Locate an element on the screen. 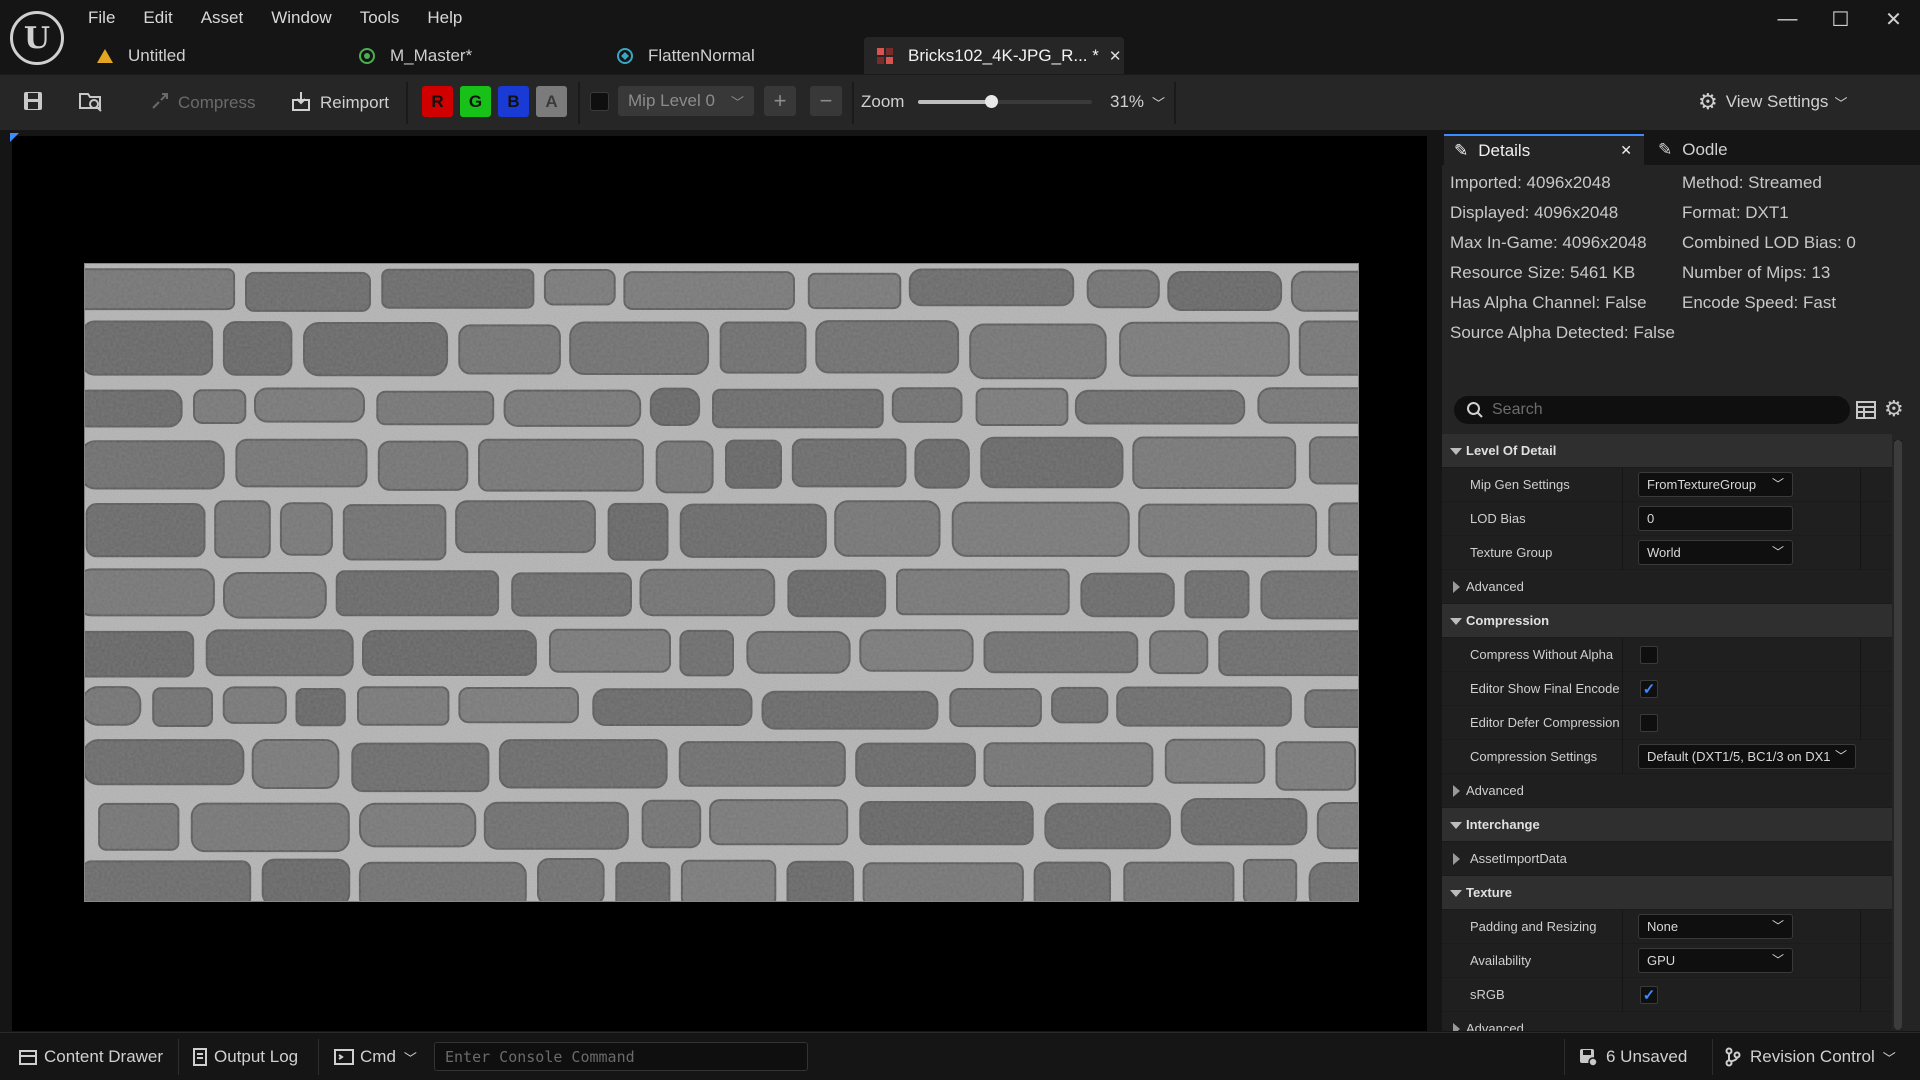 The width and height of the screenshot is (1920, 1080). mip-level-dropdown: Mip Level 0 ﹀ is located at coordinates (686, 101).